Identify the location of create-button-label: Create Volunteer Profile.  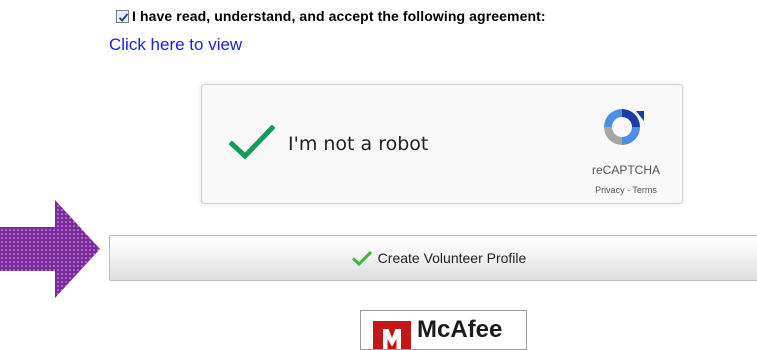
(452, 258).